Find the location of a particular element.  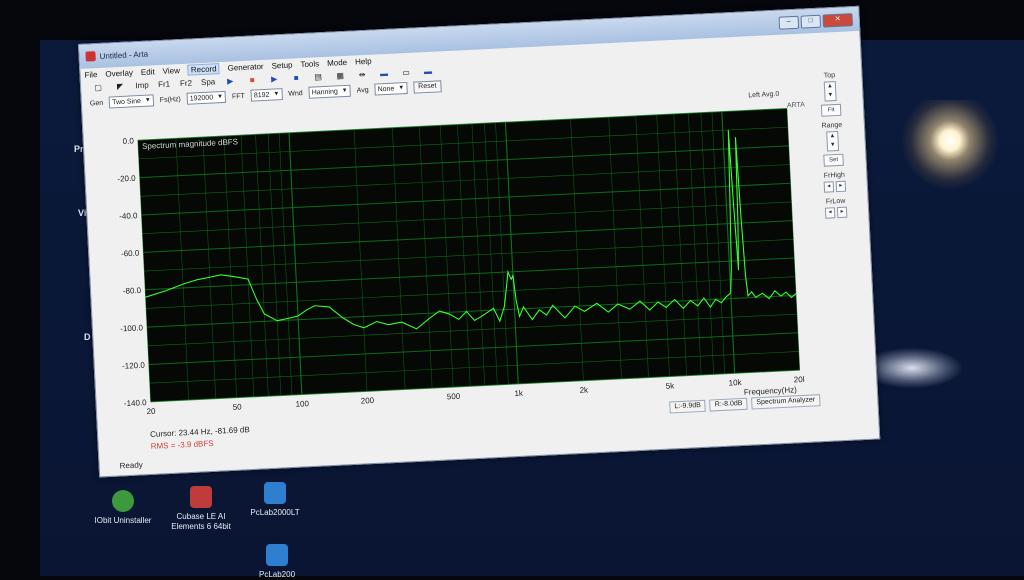

menu-edit: Edit is located at coordinates (148, 72).